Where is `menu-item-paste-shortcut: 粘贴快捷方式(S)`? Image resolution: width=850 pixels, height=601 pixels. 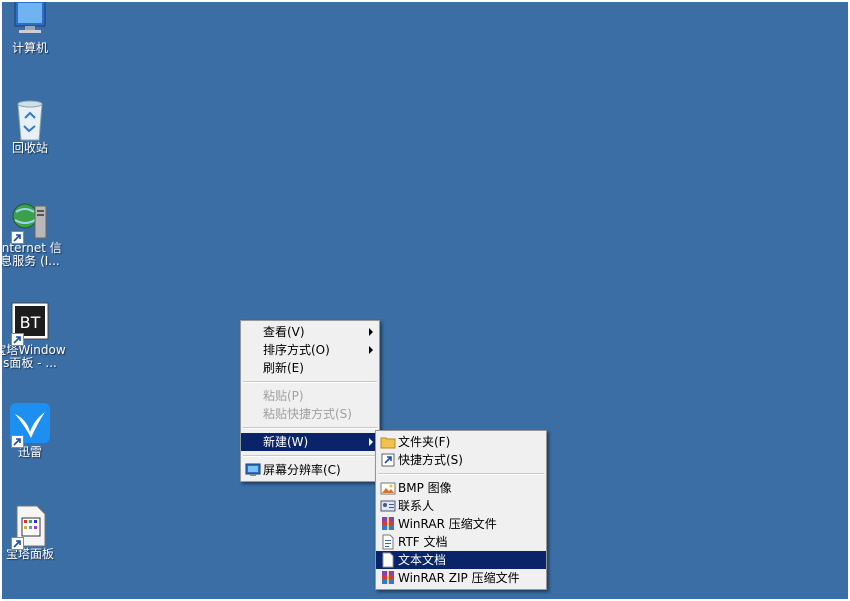 menu-item-paste-shortcut: 粘贴快捷方式(S) is located at coordinates (310, 414).